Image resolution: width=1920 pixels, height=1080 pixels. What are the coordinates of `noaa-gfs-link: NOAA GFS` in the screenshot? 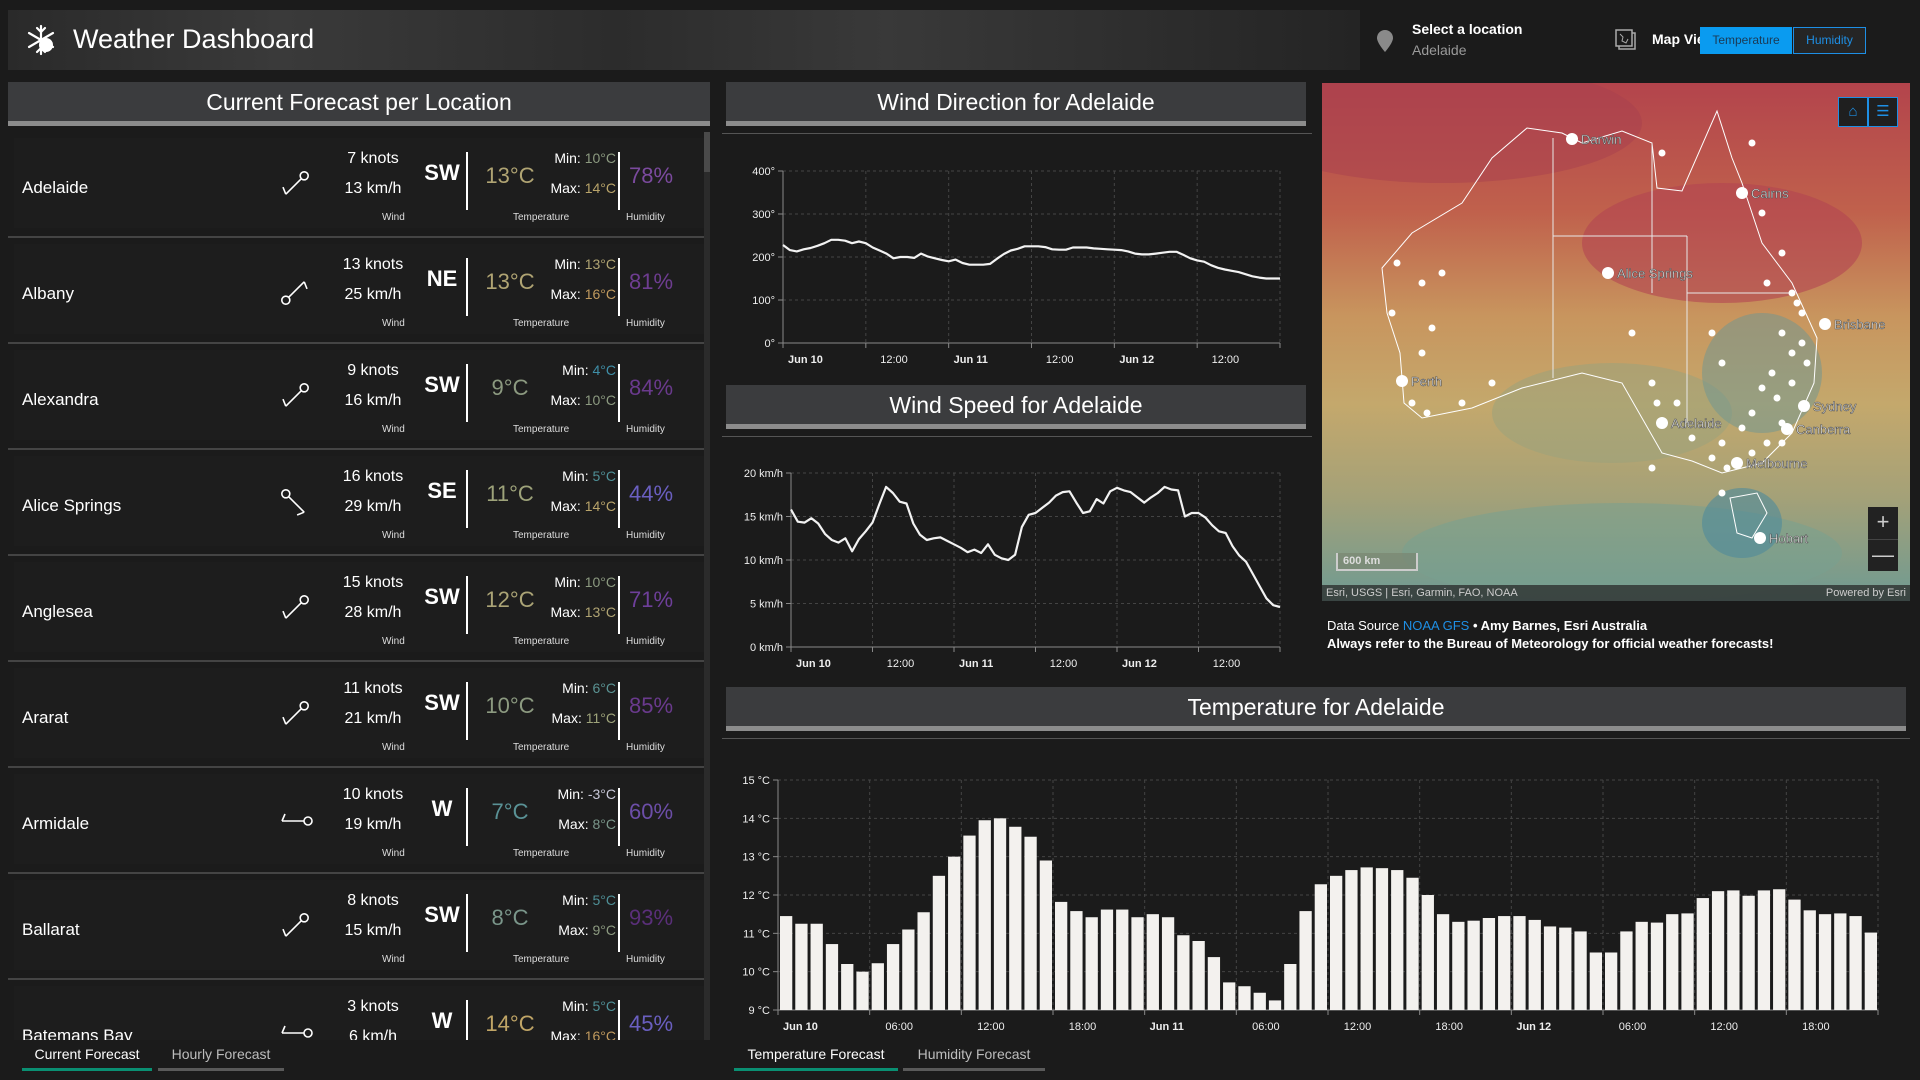 It's located at (1436, 625).